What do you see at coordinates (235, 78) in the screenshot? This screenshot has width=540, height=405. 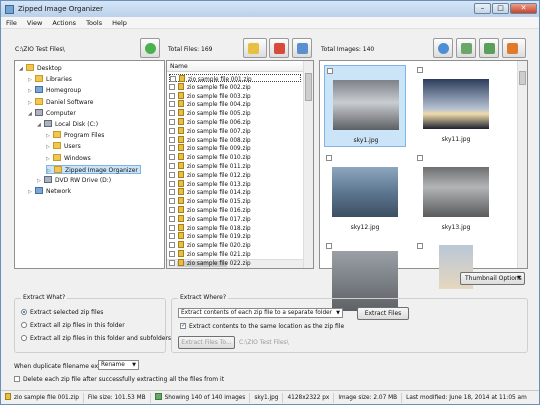 I see `file-row: zio sample file 001.zip` at bounding box center [235, 78].